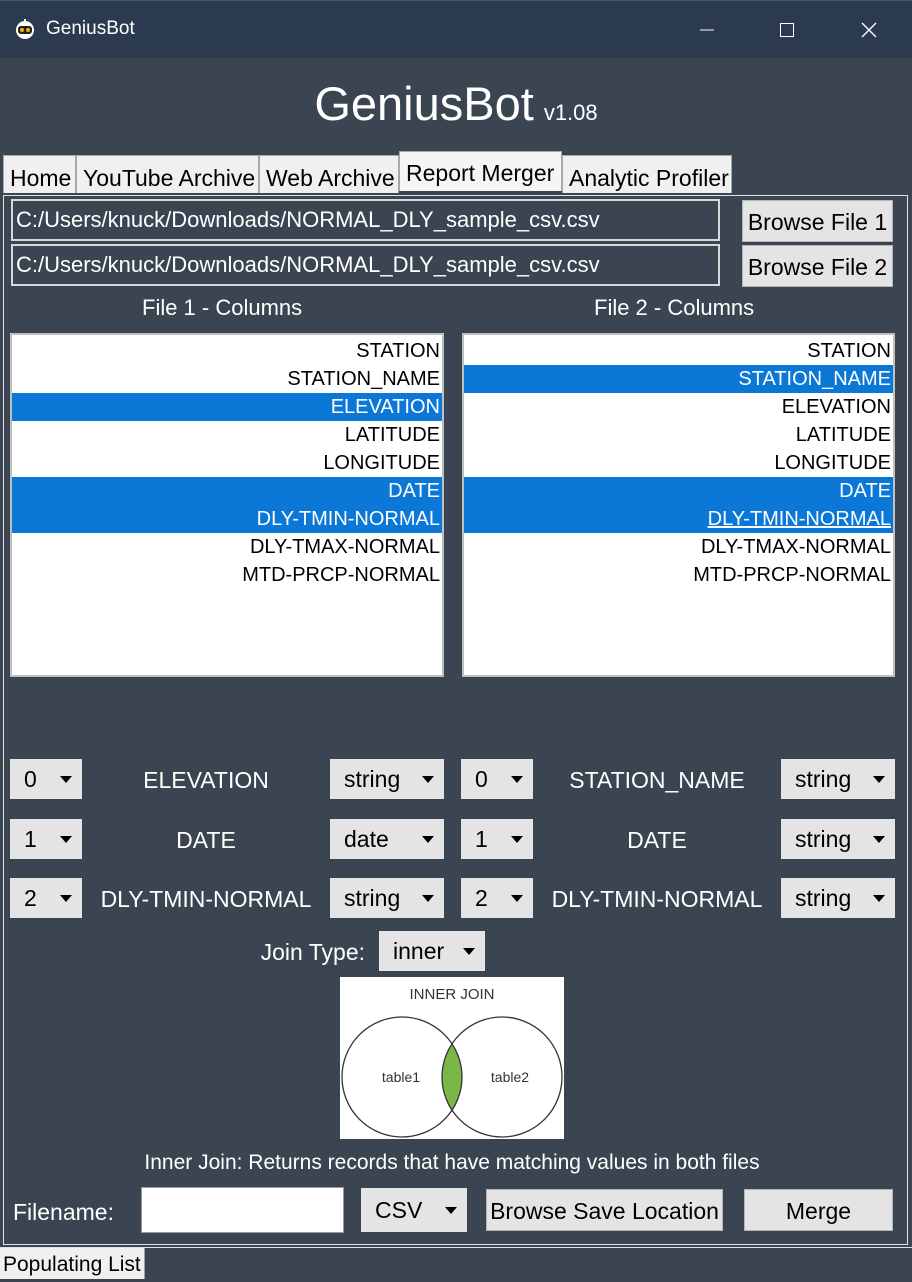  Describe the element at coordinates (452, 1062) in the screenshot. I see `venn-diagram-icon: INNER JOIN table1 table2` at that location.